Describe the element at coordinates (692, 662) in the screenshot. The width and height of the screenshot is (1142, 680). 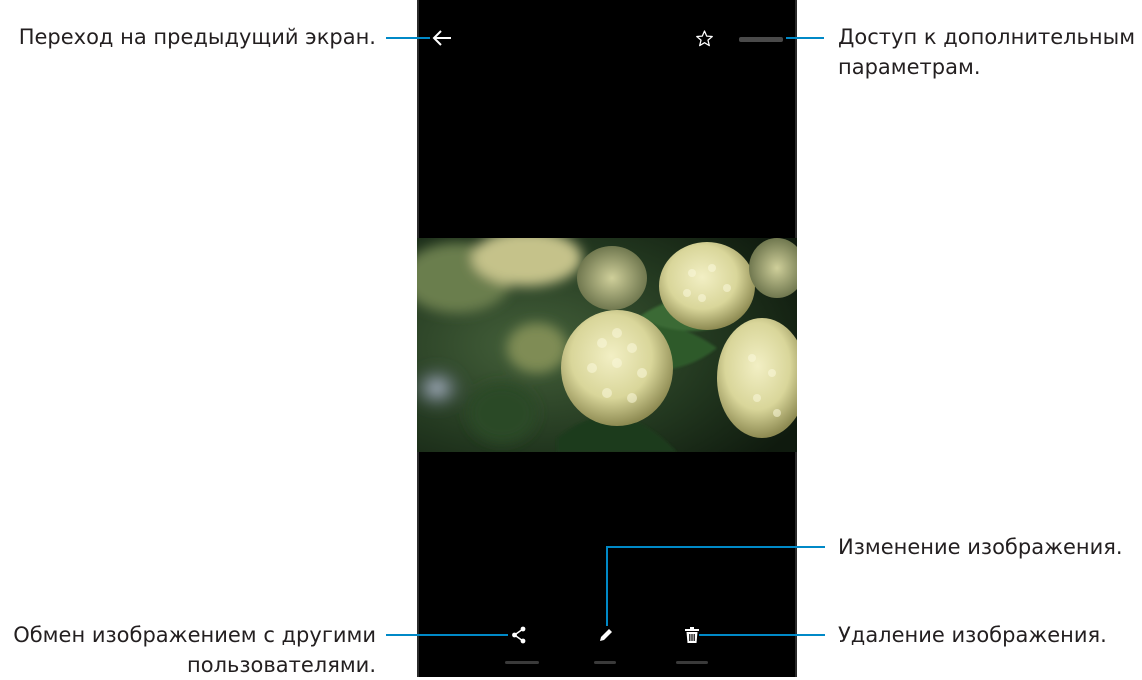
I see `delete-label-placeholder` at that location.